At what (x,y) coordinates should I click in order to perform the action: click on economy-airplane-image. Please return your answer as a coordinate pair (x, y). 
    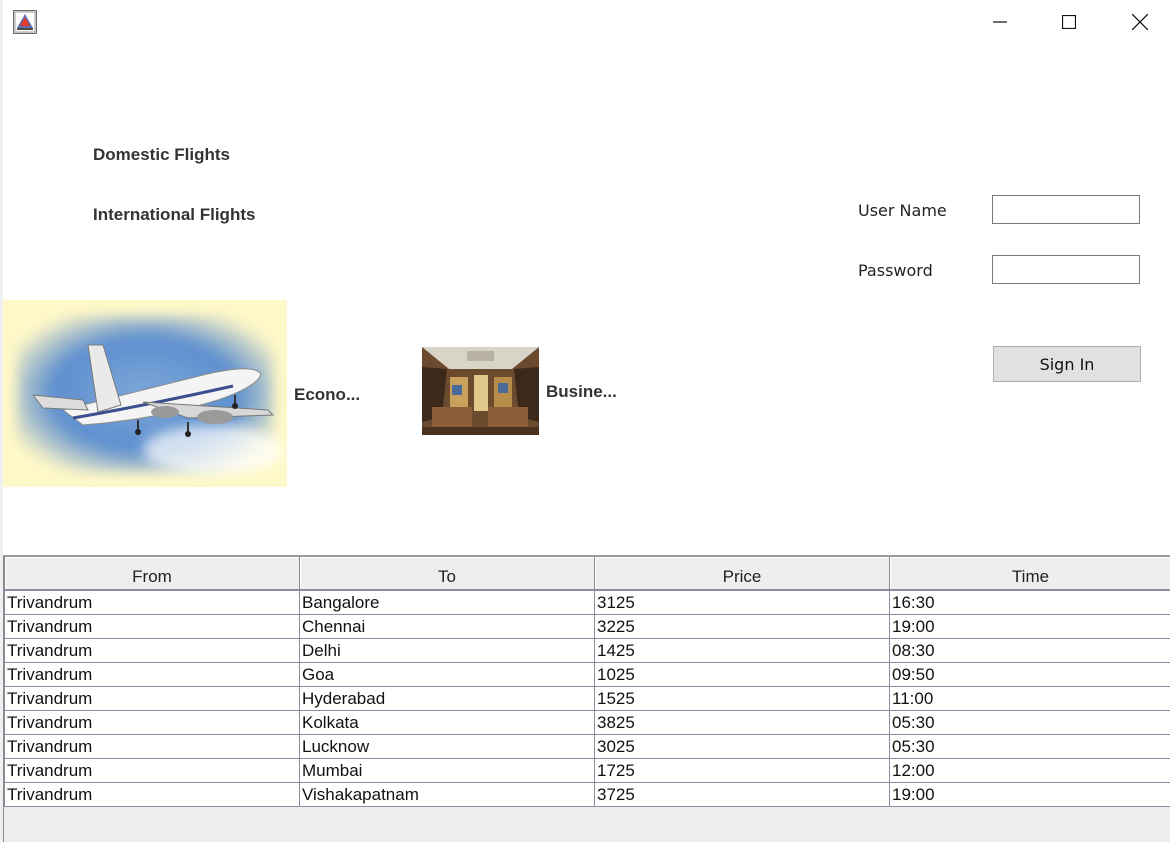
    Looking at the image, I should click on (145, 393).